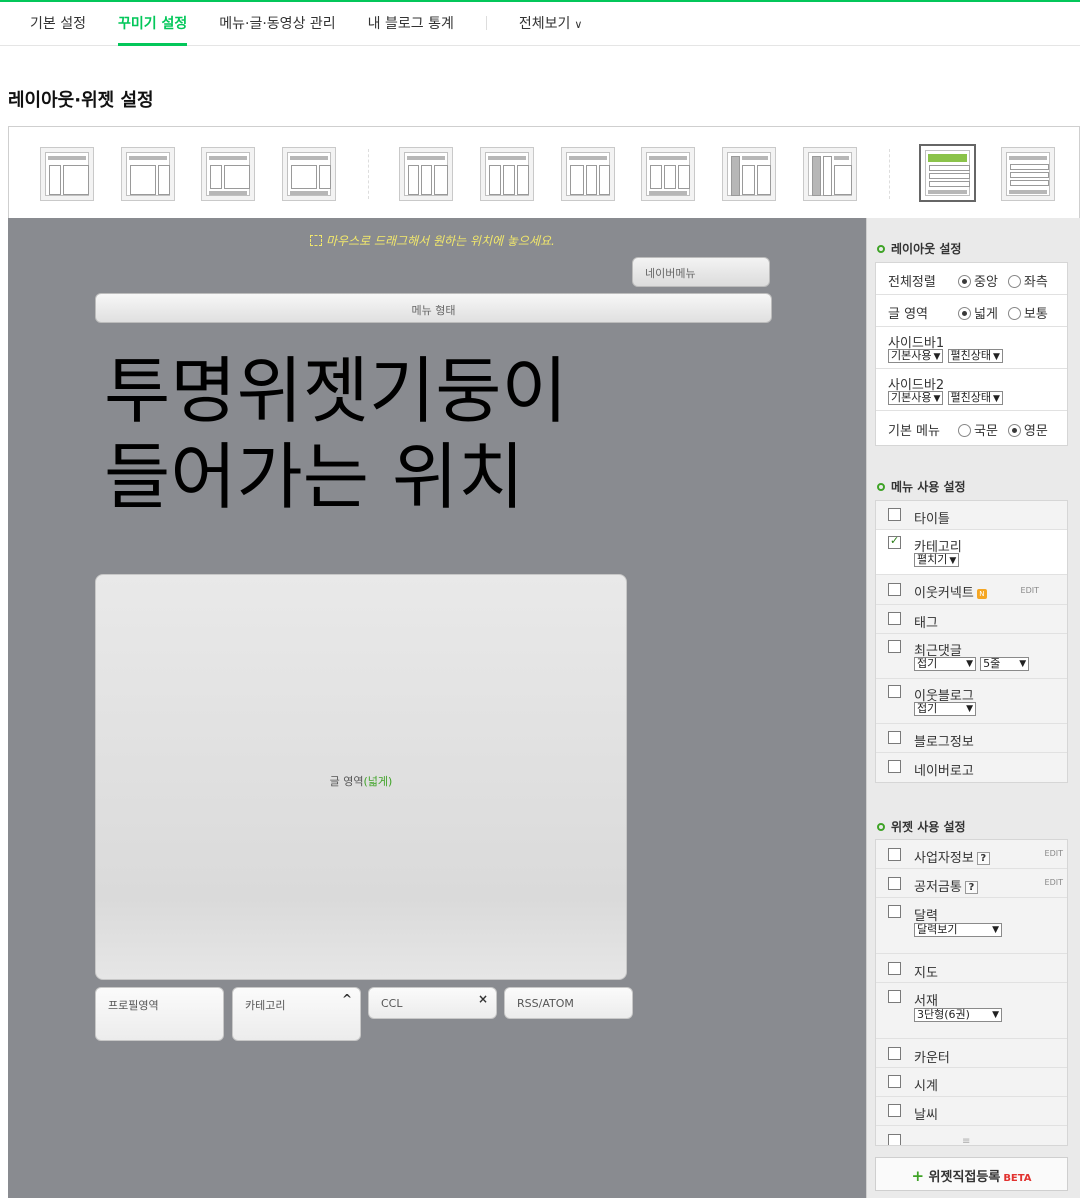 This screenshot has height=1198, width=1080. What do you see at coordinates (894, 691) in the screenshot?
I see `neighbor-blog-checkbox` at bounding box center [894, 691].